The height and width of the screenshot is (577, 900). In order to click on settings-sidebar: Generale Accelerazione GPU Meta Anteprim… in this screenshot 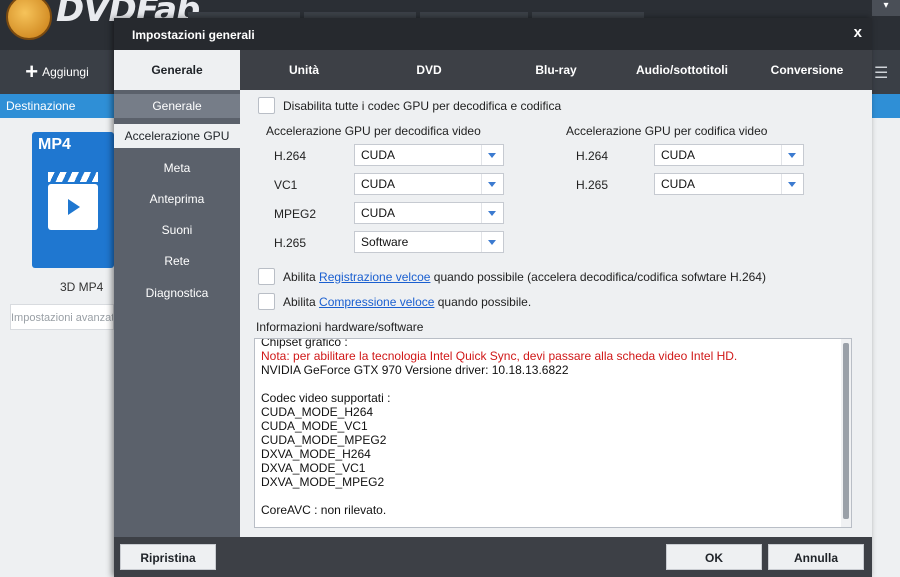, I will do `click(177, 313)`.